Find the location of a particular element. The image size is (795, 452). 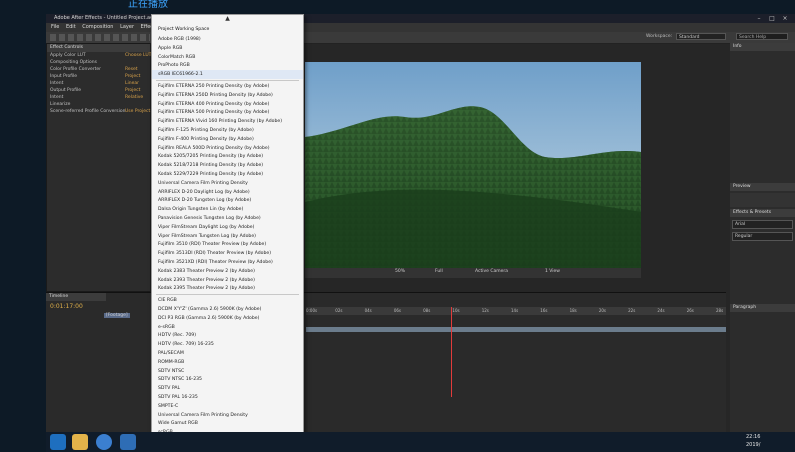

effect-row-value: Relative is located at coordinates (134, 97).